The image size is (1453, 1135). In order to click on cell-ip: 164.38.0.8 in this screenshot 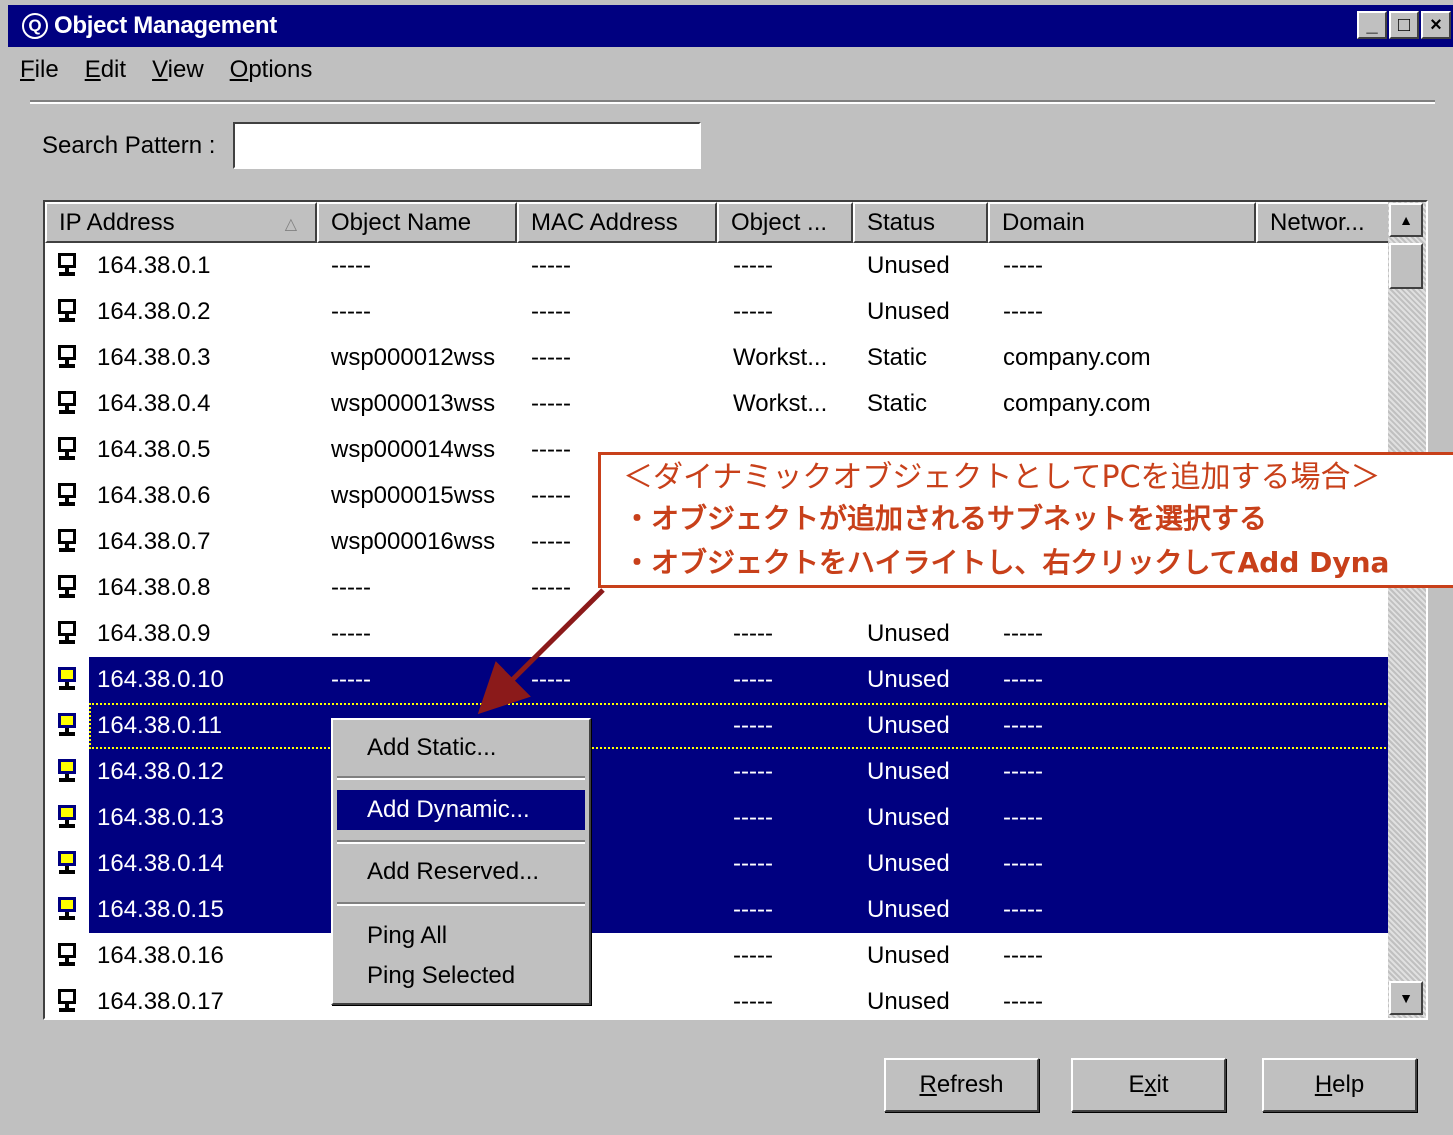, I will do `click(154, 587)`.